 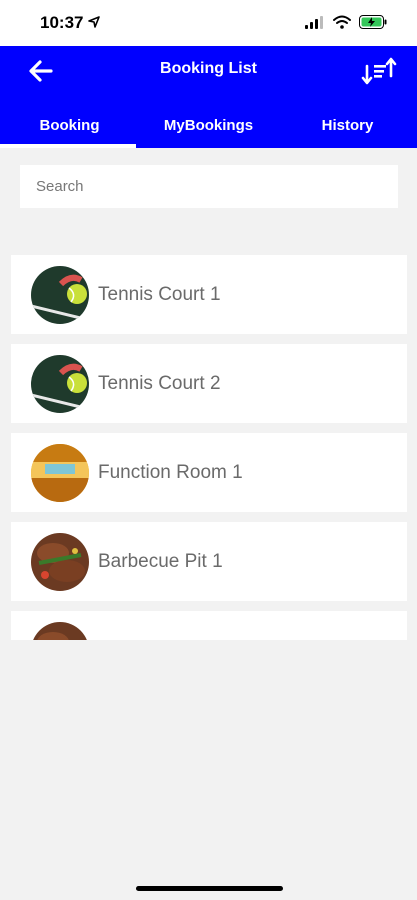 I want to click on active-tab-indicator, so click(x=68, y=146).